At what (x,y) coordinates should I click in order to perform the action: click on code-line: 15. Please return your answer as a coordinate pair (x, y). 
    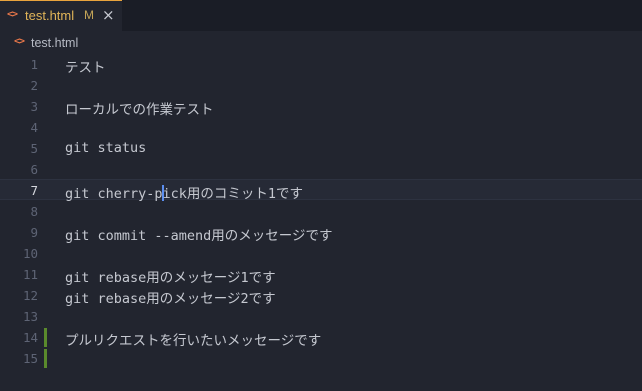
    Looking at the image, I should click on (321, 357).